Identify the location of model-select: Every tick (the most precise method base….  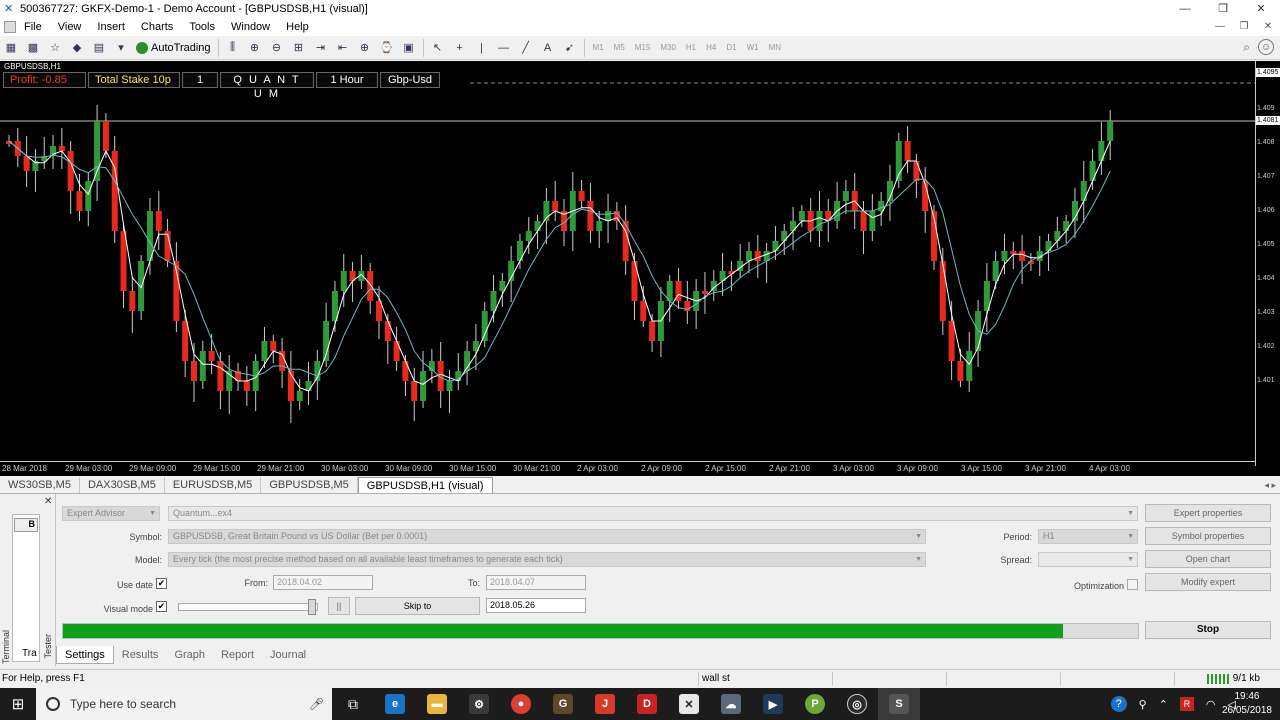
(547, 559).